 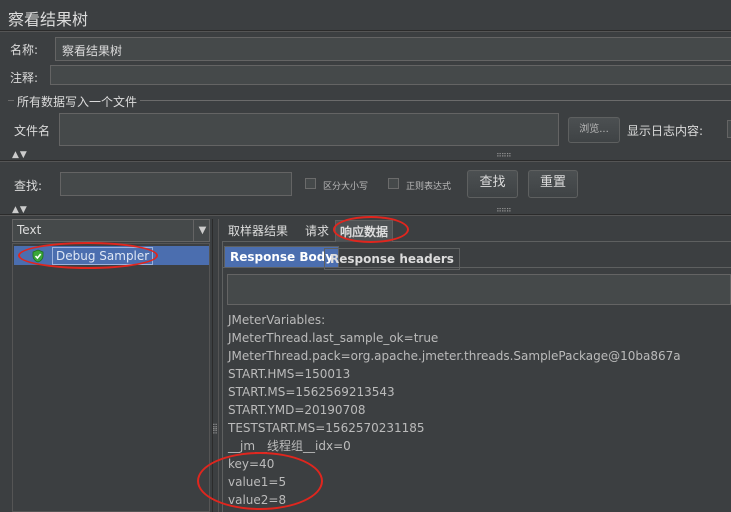 I want to click on response-line: key=40, so click(x=251, y=464).